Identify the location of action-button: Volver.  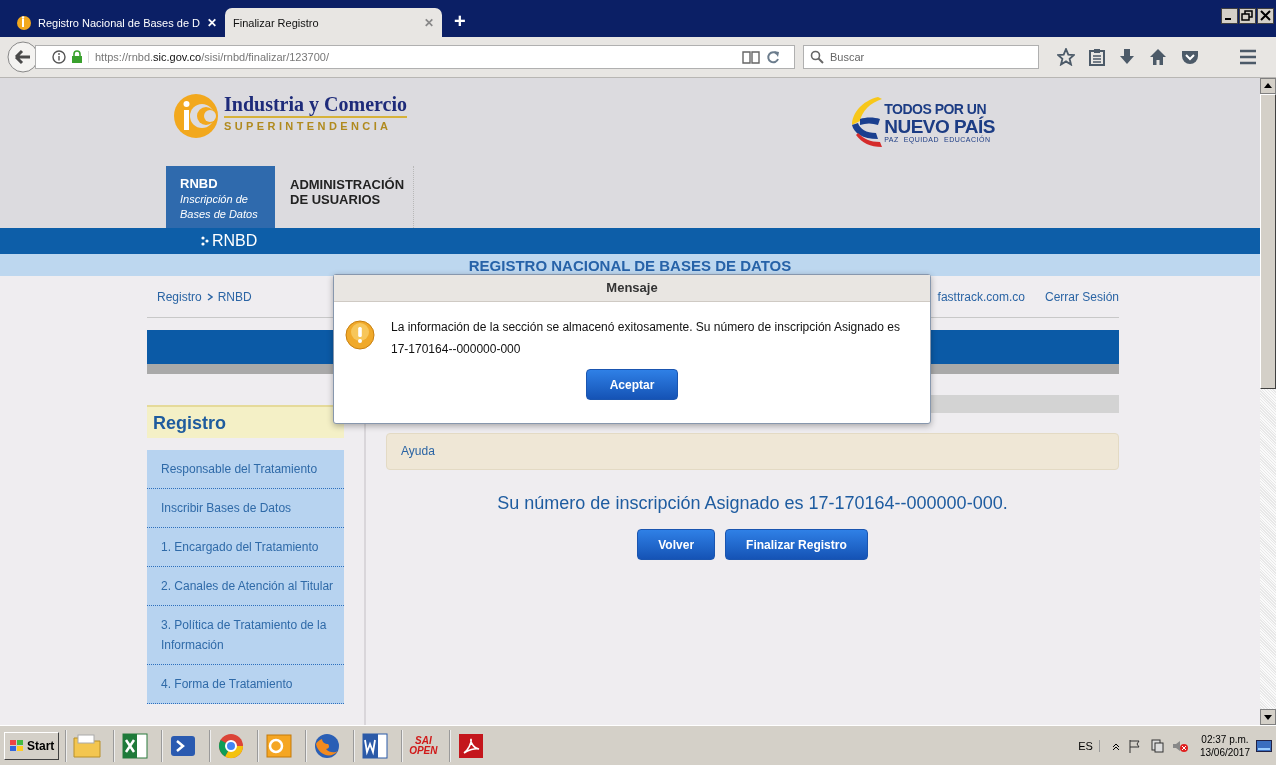
(676, 544).